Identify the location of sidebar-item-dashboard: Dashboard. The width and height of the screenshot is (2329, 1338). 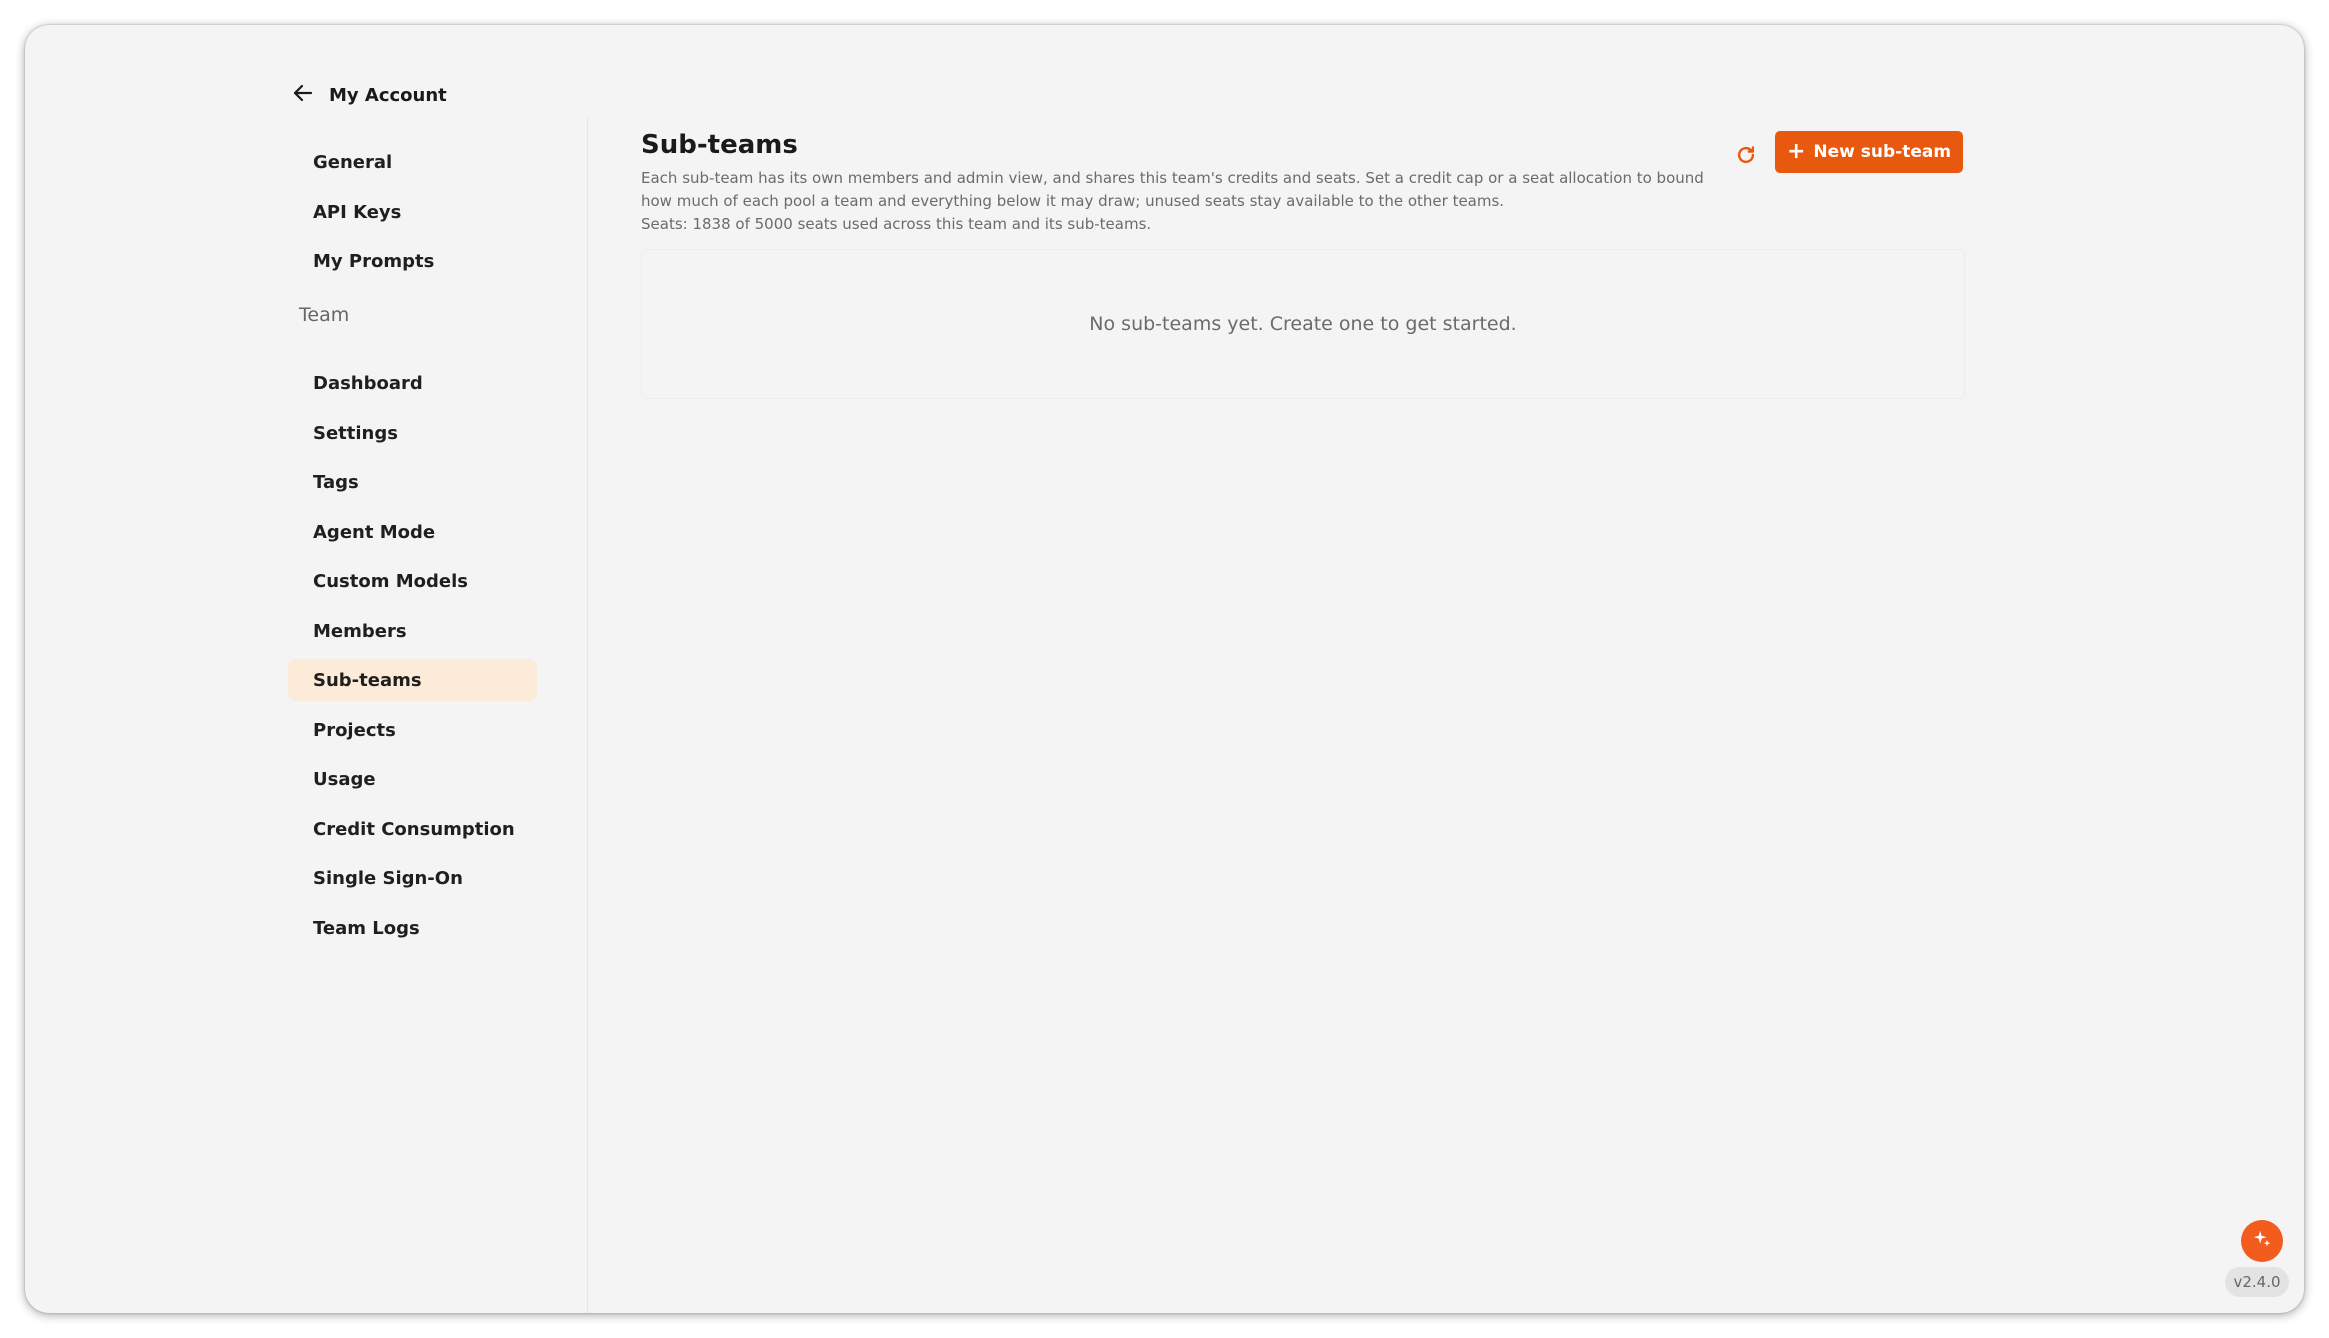
(412, 383).